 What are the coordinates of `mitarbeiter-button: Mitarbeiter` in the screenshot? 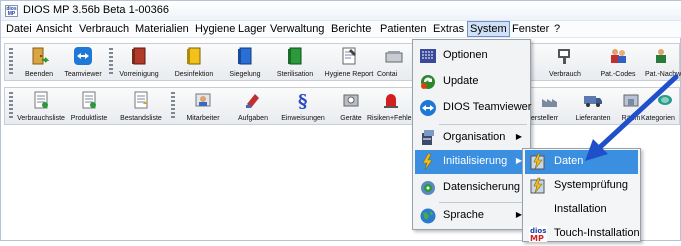 It's located at (203, 107).